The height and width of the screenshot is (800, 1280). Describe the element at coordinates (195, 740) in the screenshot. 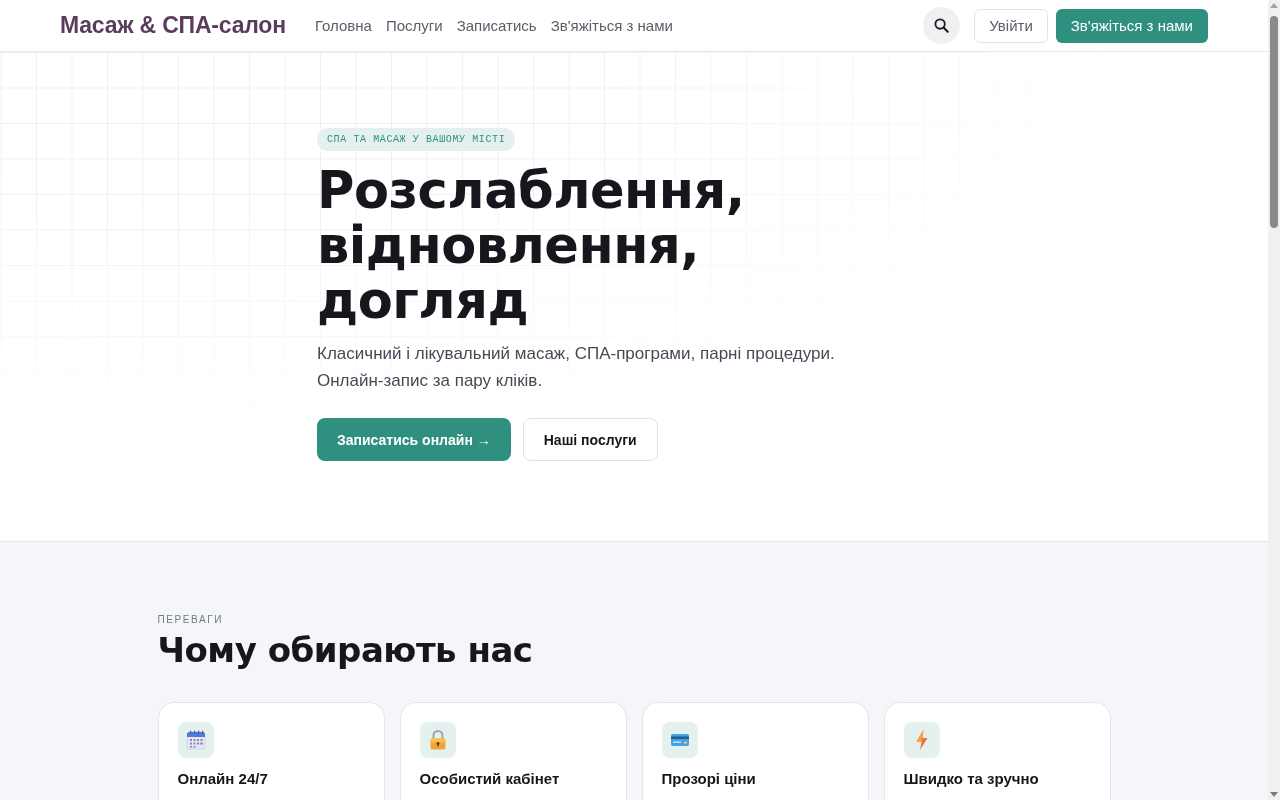

I see `calendar-icon` at that location.